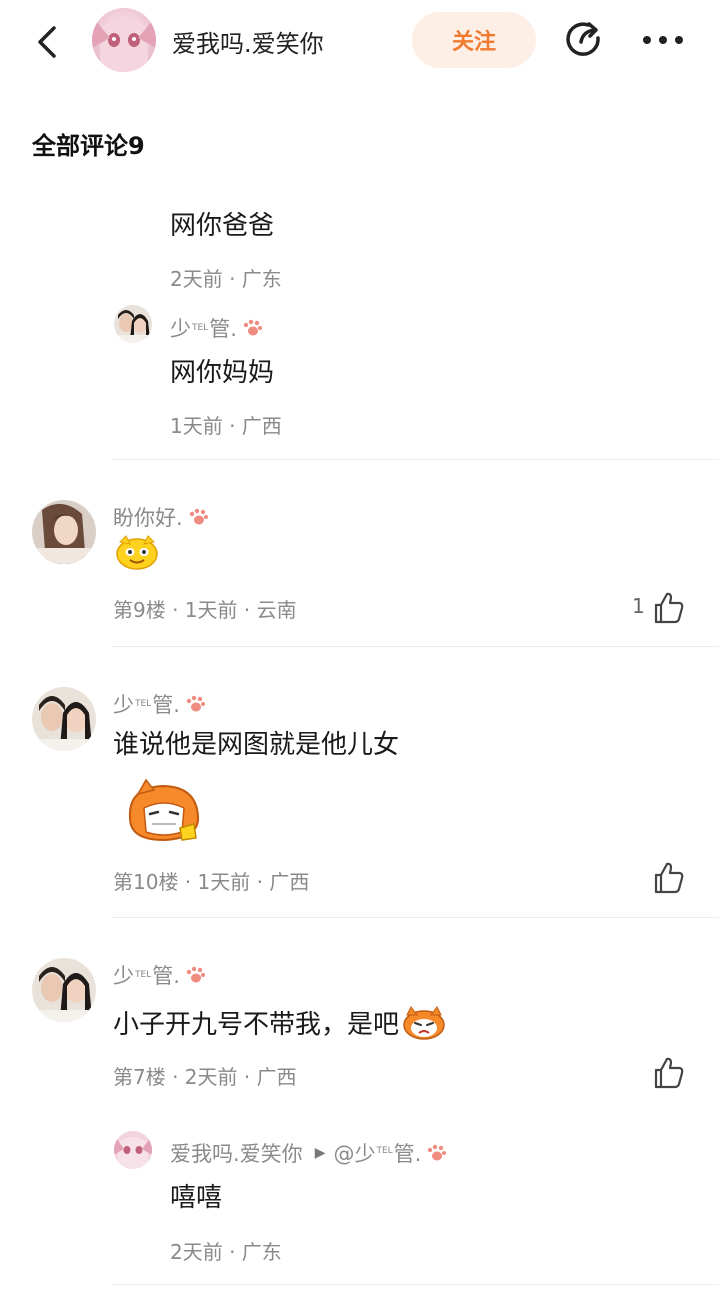  I want to click on comments-count-title: 全部评论9, so click(88, 146).